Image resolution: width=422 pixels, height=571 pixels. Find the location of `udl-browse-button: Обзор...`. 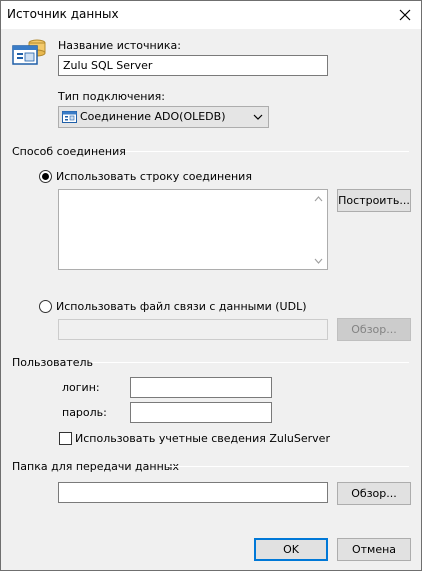

udl-browse-button: Обзор... is located at coordinates (374, 329).